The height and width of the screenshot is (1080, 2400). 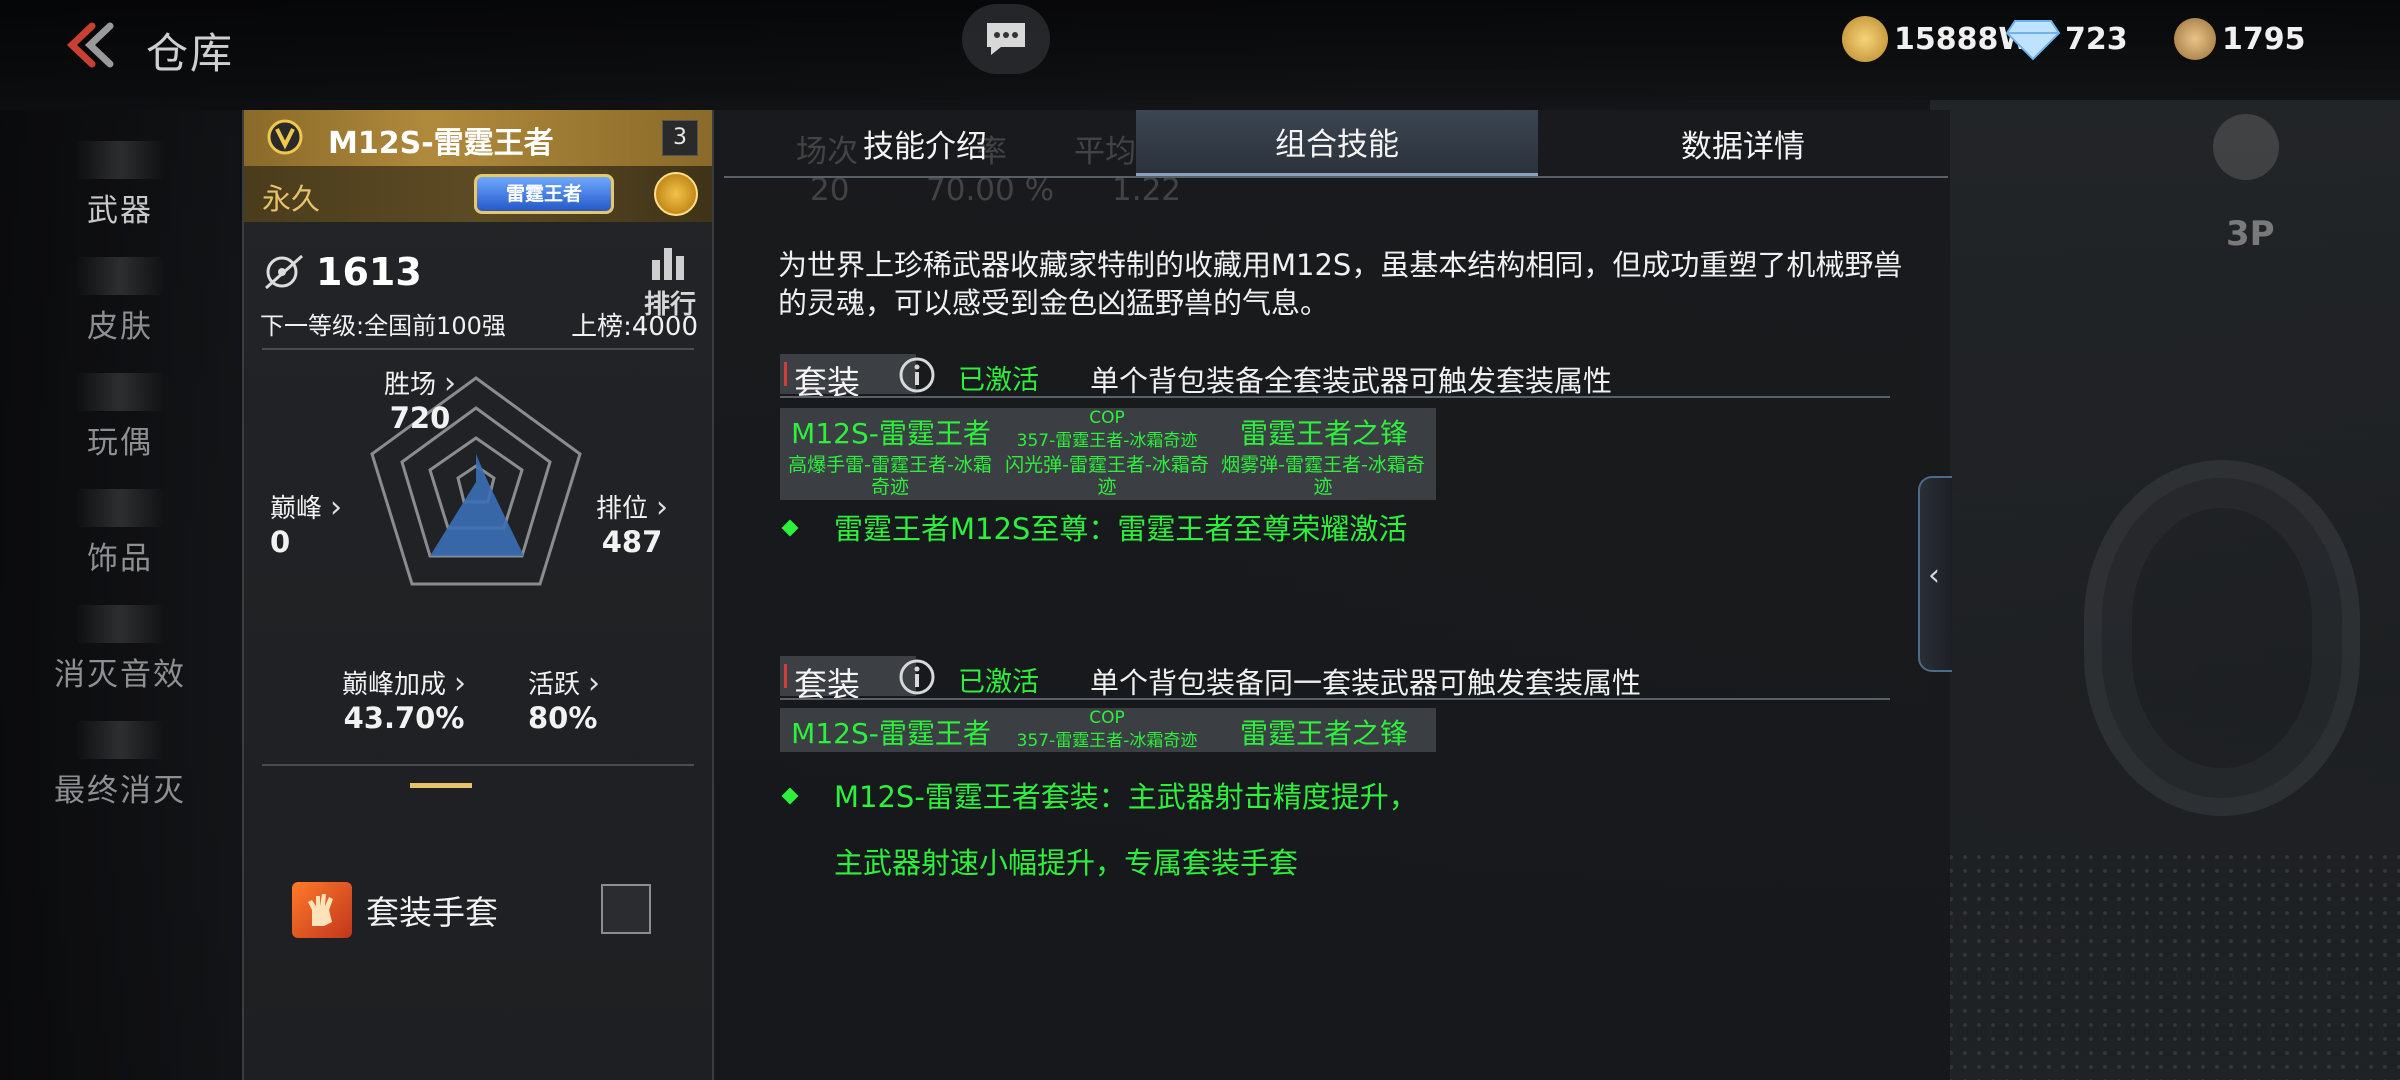 What do you see at coordinates (1107, 418) in the screenshot?
I see `suit-item-cop: COP` at bounding box center [1107, 418].